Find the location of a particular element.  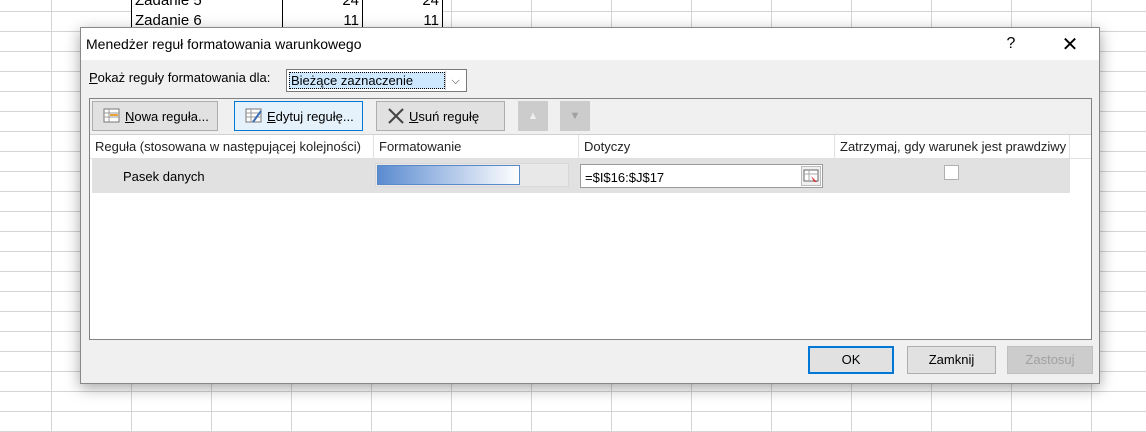

new-rule-icon is located at coordinates (112, 116).